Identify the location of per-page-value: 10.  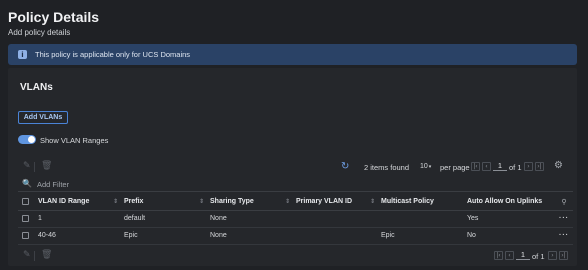
(424, 166).